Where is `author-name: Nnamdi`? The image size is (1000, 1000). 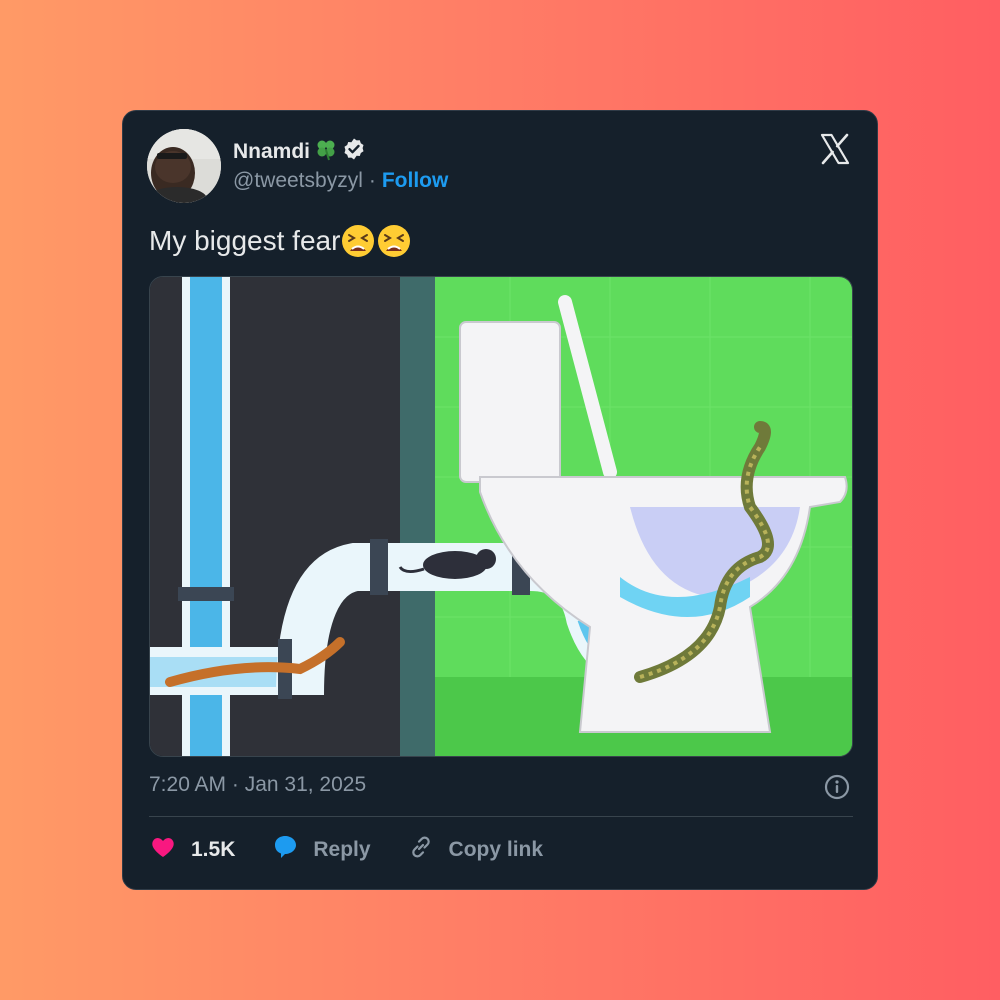 author-name: Nnamdi is located at coordinates (271, 152).